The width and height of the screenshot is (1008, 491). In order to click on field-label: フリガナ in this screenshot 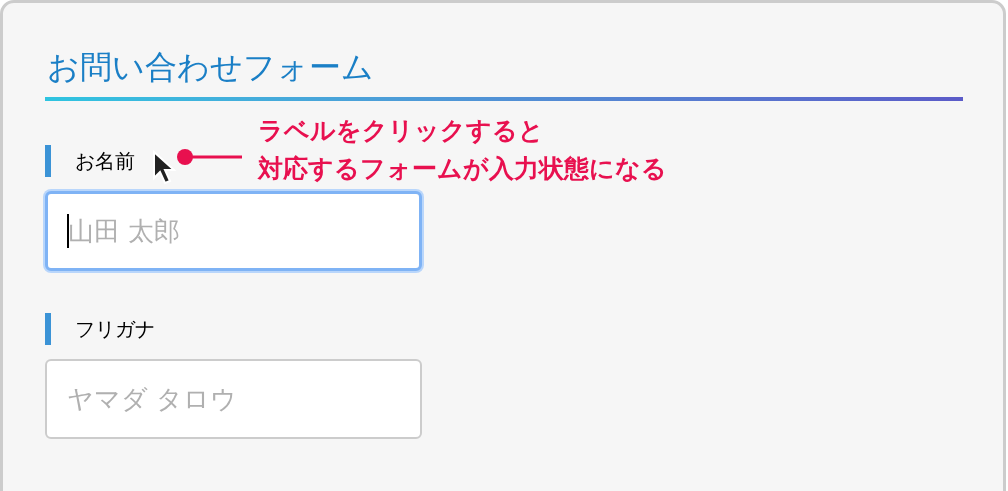, I will do `click(115, 329)`.